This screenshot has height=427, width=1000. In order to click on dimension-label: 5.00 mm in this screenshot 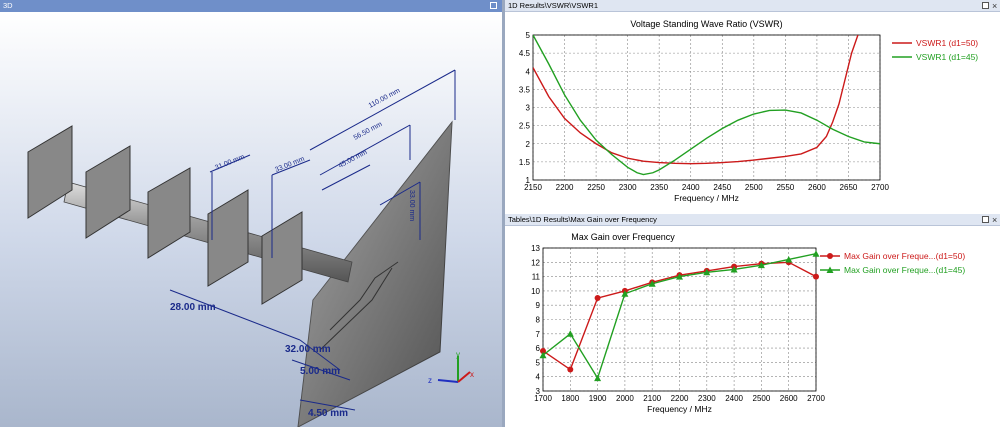, I will do `click(320, 371)`.